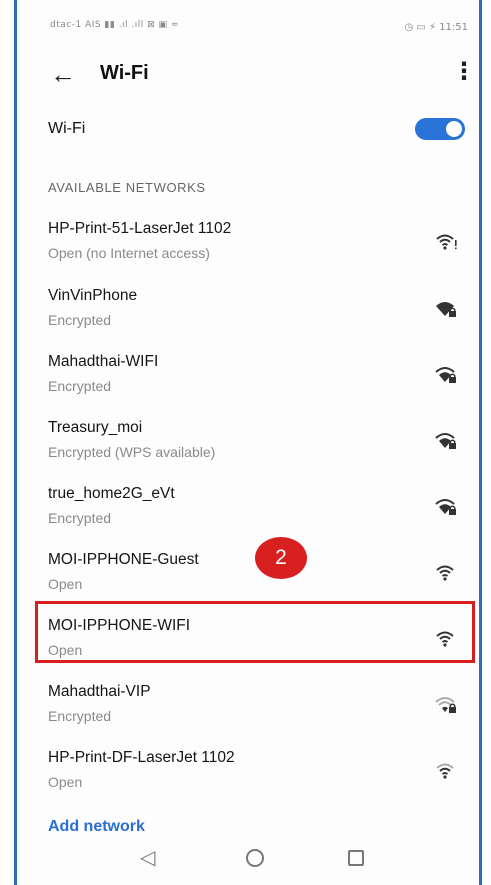  I want to click on network-name: Treasury_moi, so click(95, 427).